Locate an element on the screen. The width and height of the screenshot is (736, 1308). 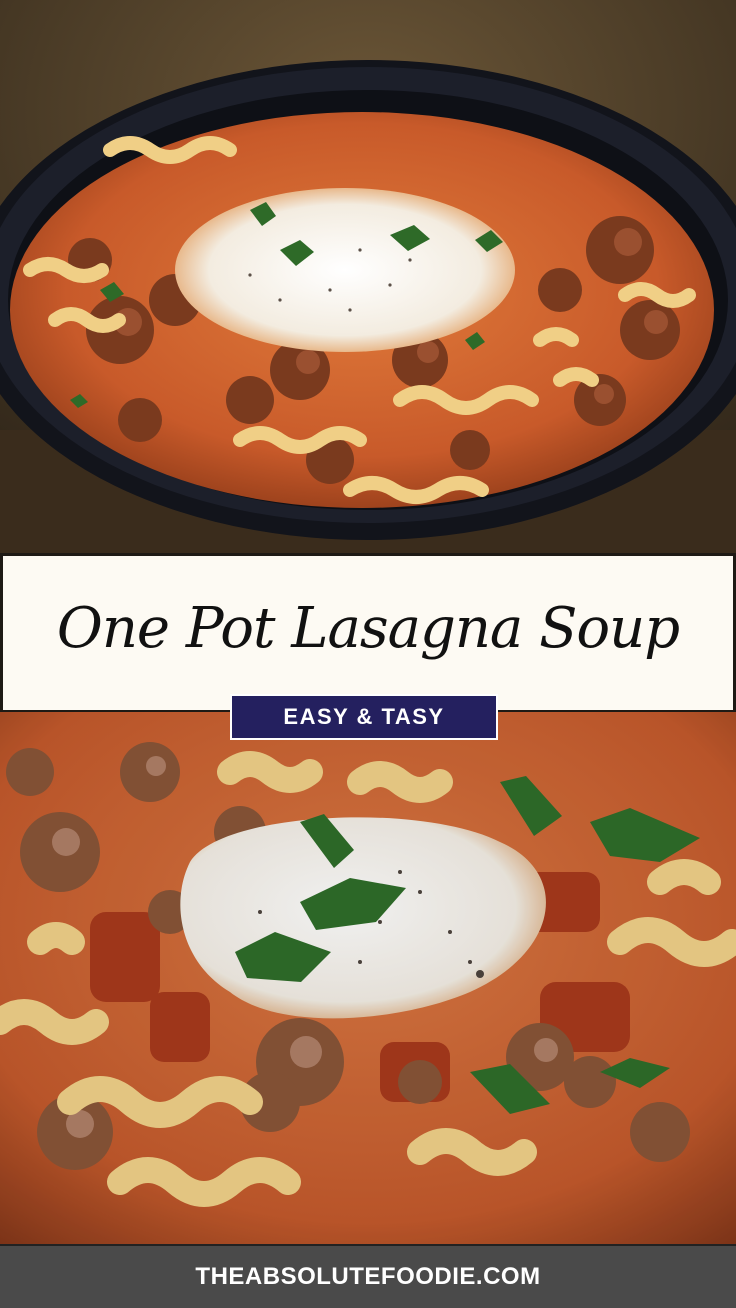
title-card: One Pot Lasagna Soup is located at coordinates (368, 633).